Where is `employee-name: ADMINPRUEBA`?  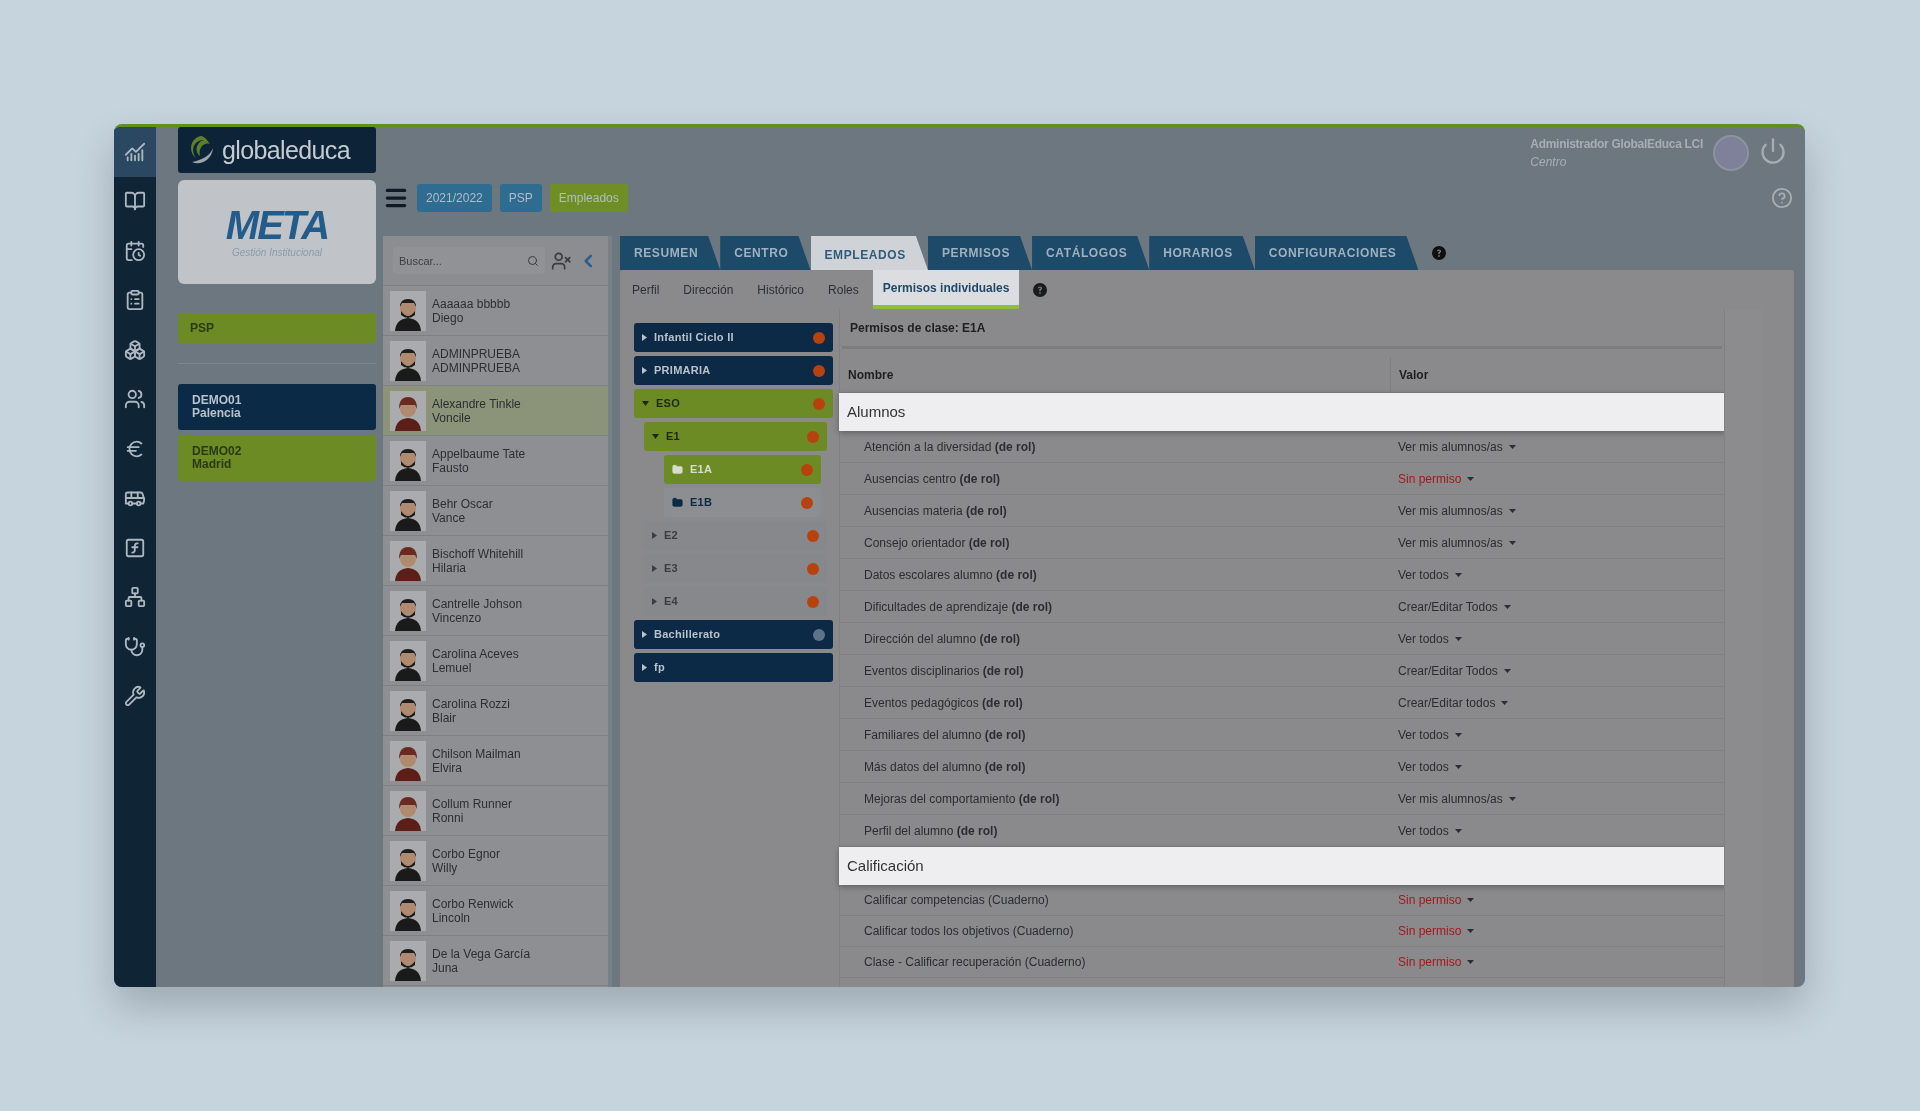 employee-name: ADMINPRUEBA is located at coordinates (476, 367).